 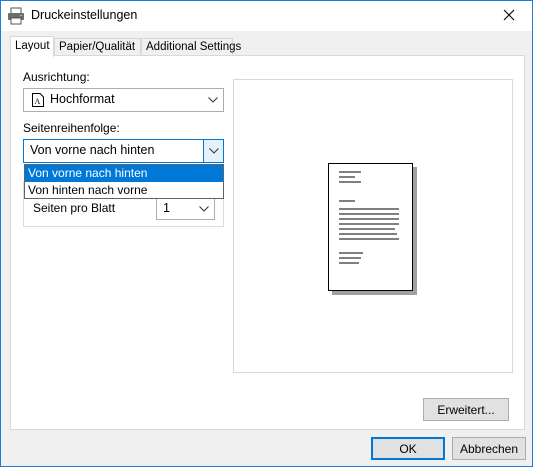 I want to click on tab-layout: Layout, so click(x=32, y=46).